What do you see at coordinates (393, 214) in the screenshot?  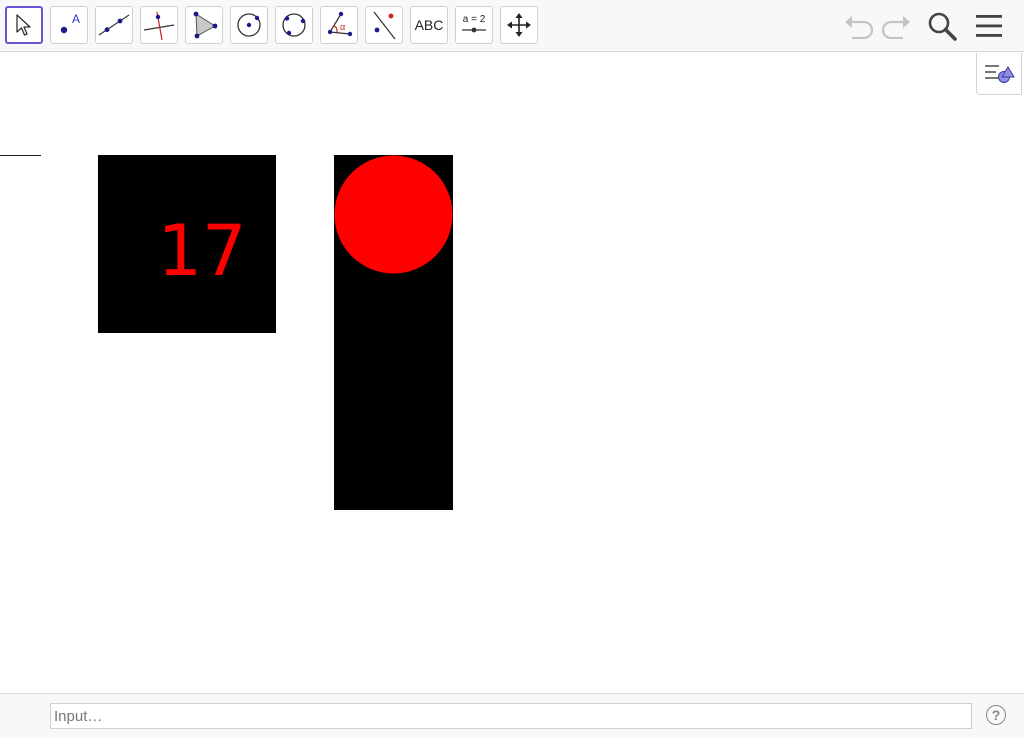 I see `red-circle` at bounding box center [393, 214].